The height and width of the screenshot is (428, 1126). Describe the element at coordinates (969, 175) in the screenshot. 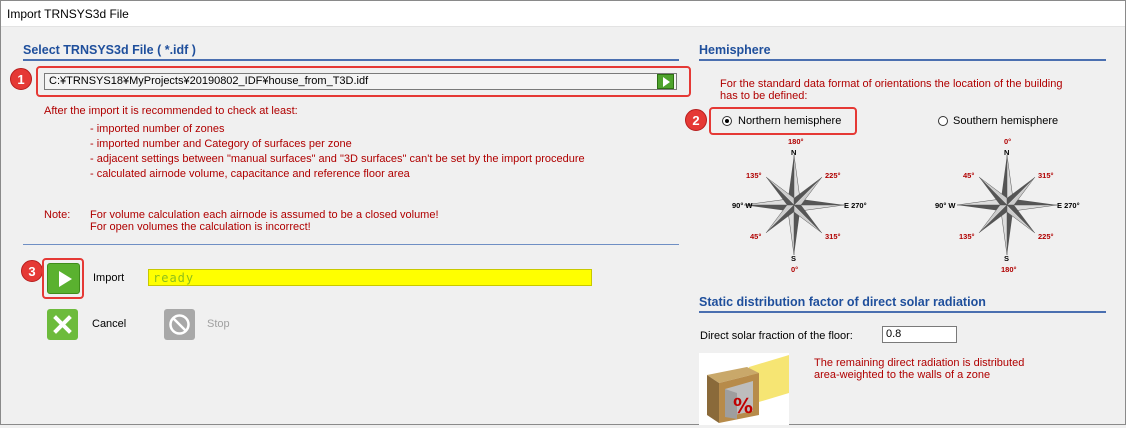

I see `compass-nw-degree: 45°` at that location.